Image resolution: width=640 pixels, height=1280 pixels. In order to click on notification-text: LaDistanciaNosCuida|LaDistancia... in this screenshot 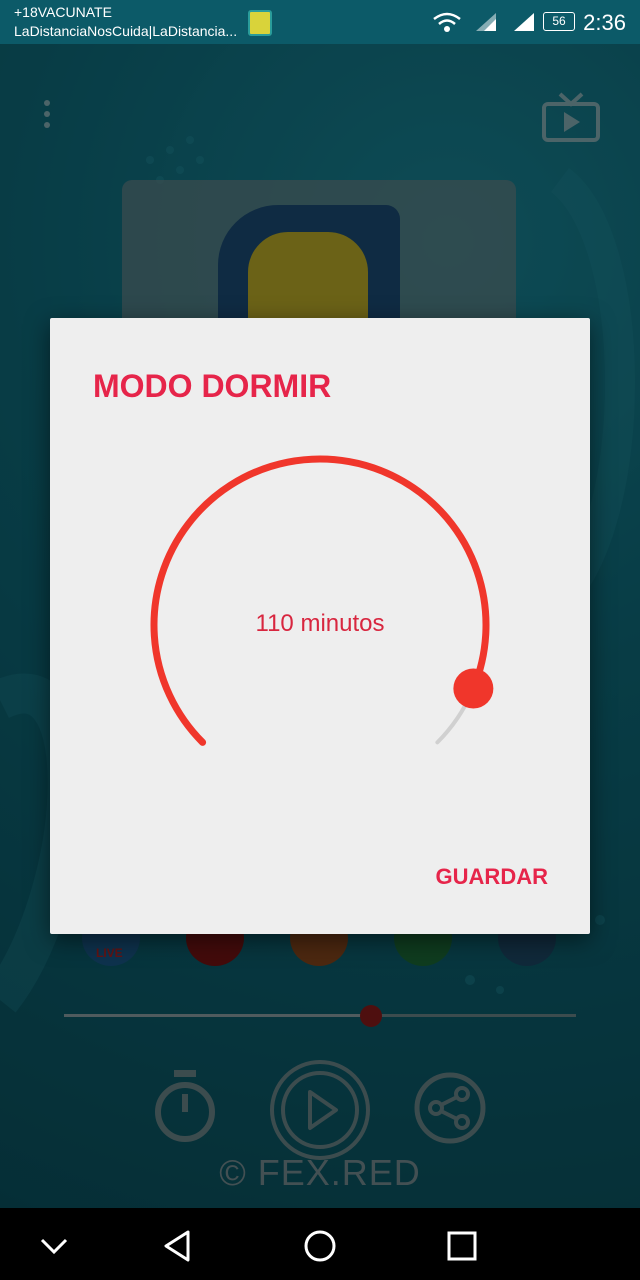, I will do `click(126, 31)`.